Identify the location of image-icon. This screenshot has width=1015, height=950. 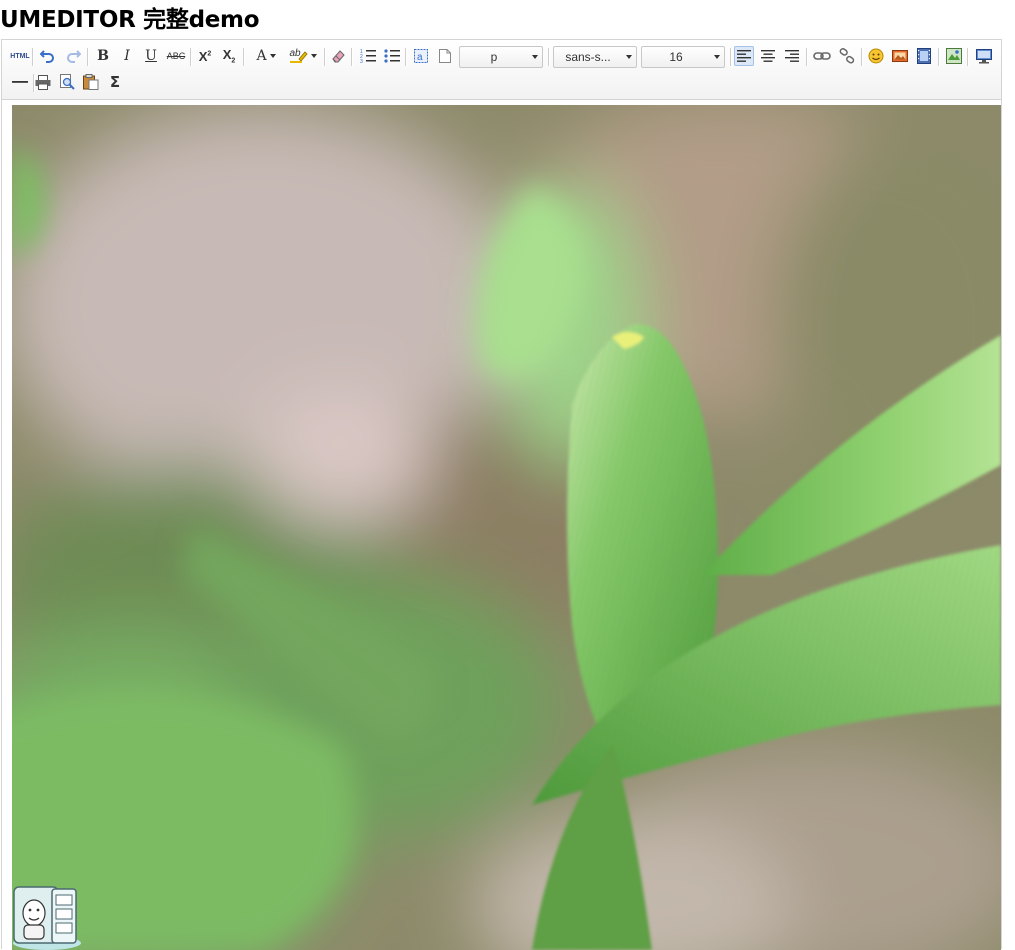
(900, 56).